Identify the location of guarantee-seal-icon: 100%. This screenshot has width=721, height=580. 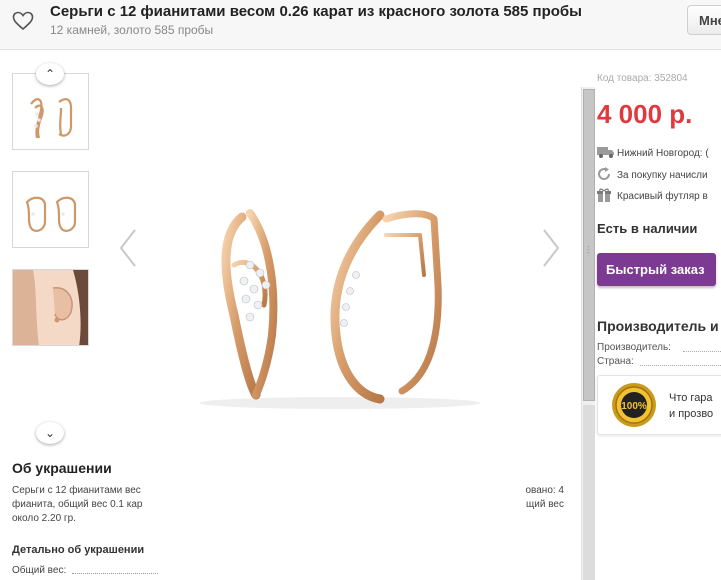
(634, 405).